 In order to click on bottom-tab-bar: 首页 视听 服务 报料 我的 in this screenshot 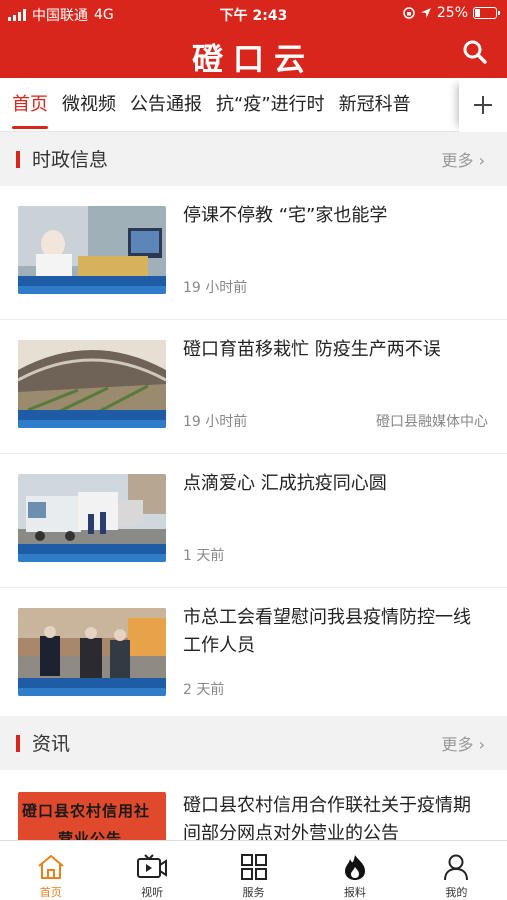, I will do `click(253, 870)`.